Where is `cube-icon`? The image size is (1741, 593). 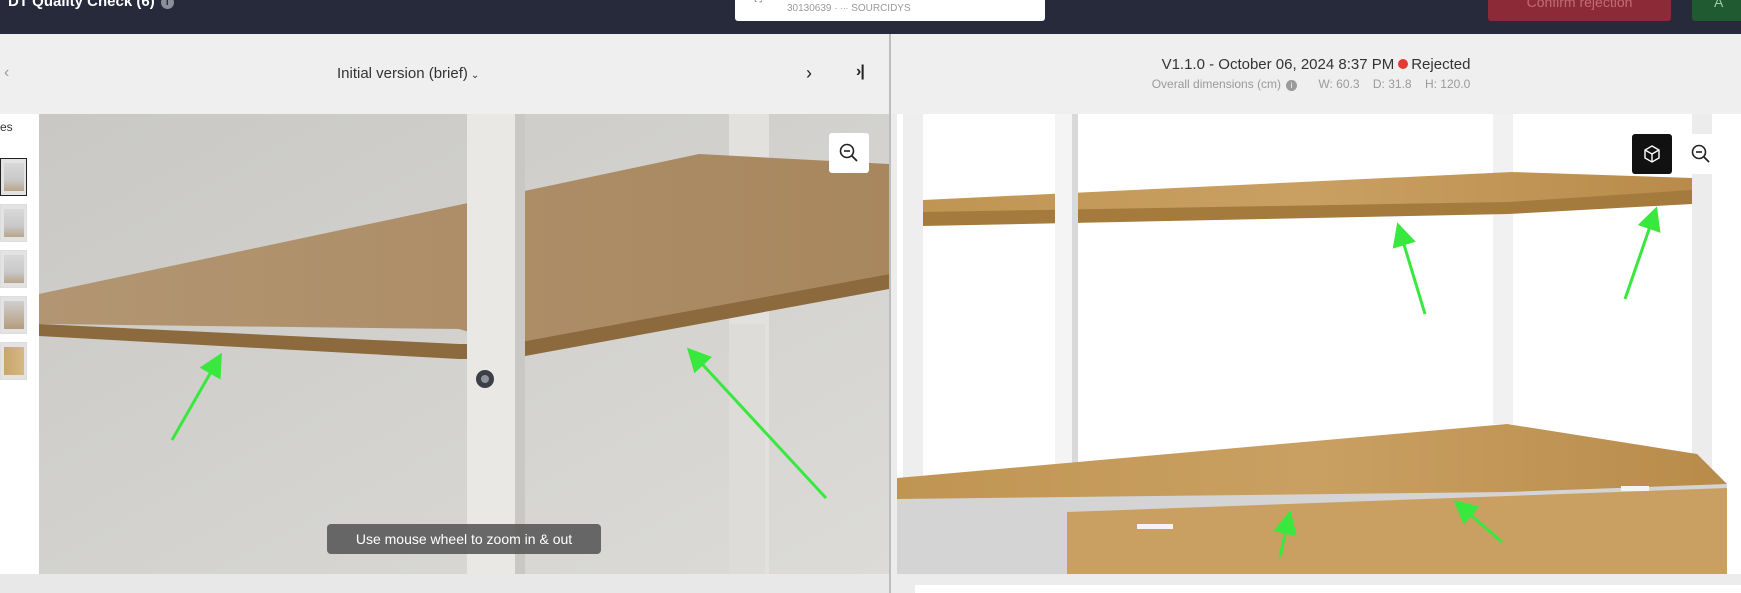 cube-icon is located at coordinates (1652, 154).